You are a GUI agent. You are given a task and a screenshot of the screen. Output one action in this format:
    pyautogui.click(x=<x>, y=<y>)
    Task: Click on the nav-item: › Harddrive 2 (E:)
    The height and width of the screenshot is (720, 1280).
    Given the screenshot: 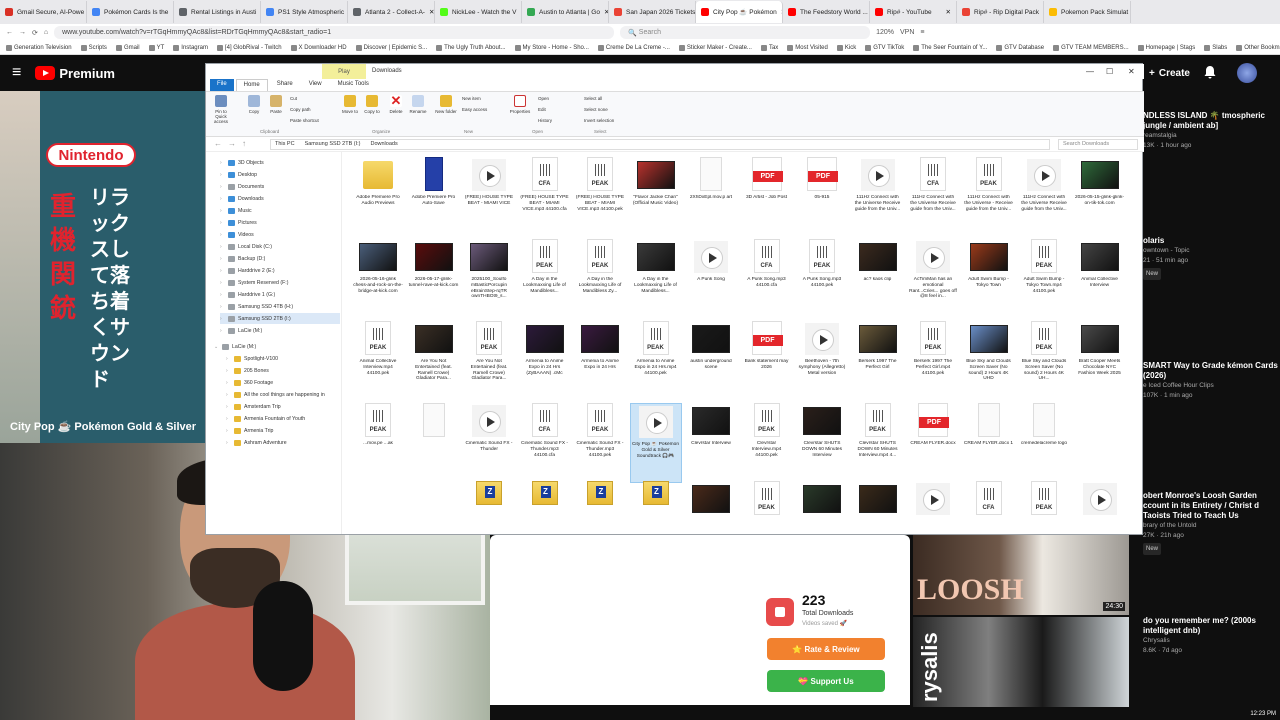 What is the action you would take?
    pyautogui.click(x=247, y=270)
    